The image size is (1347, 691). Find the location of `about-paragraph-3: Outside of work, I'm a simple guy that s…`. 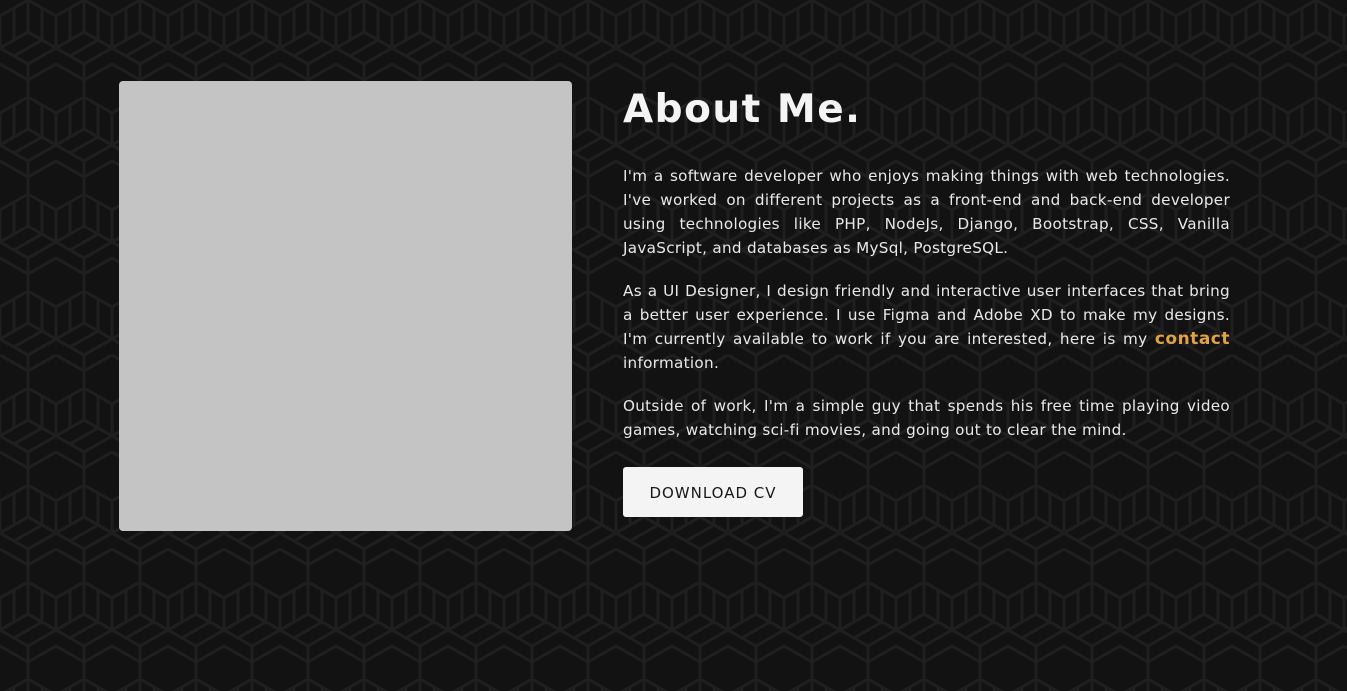

about-paragraph-3: Outside of work, I'm a simple guy that s… is located at coordinates (926, 418).